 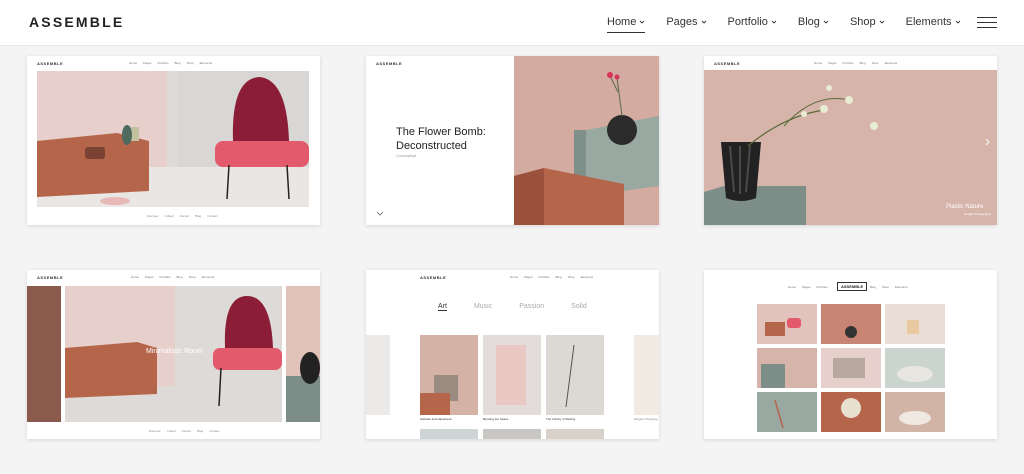 What do you see at coordinates (978, 214) in the screenshot?
I see `slide-subcaption: Design Photography` at bounding box center [978, 214].